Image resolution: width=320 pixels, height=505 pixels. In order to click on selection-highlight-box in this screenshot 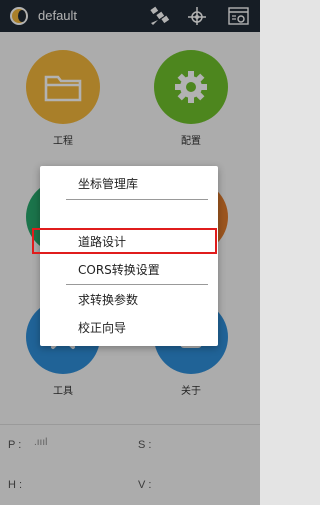, I will do `click(124, 241)`.